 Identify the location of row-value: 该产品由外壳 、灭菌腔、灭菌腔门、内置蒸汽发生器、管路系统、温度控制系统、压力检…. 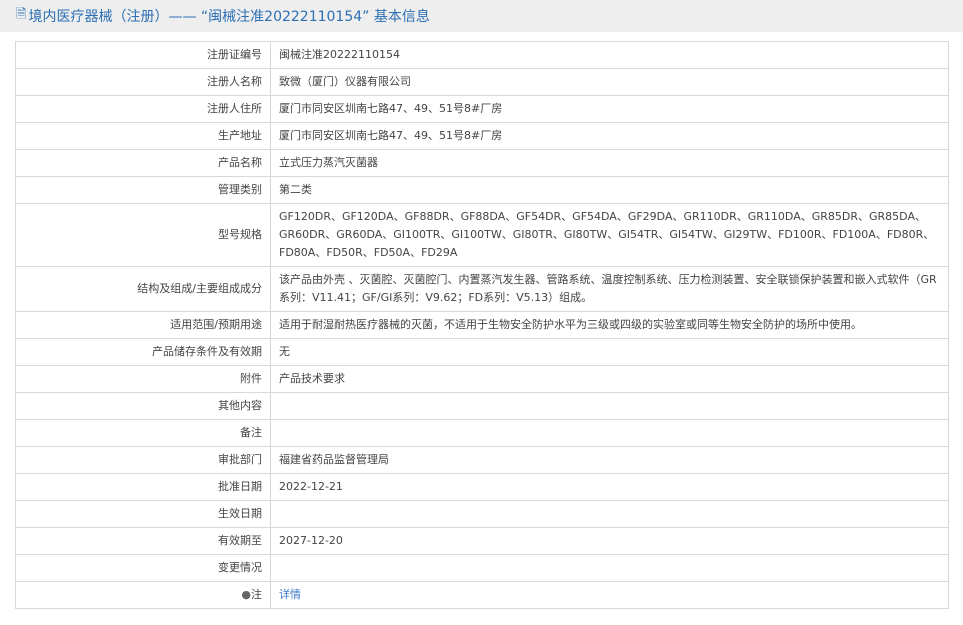
(609, 289).